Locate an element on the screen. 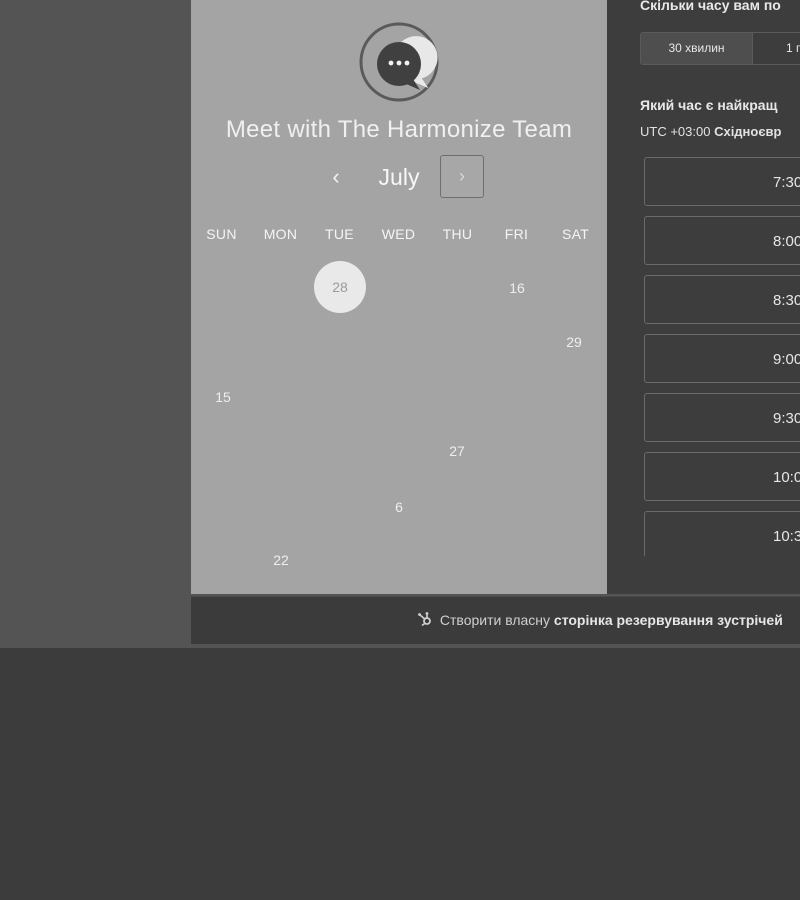 Image resolution: width=800 pixels, height=900 pixels. month-label: July is located at coordinates (399, 177).